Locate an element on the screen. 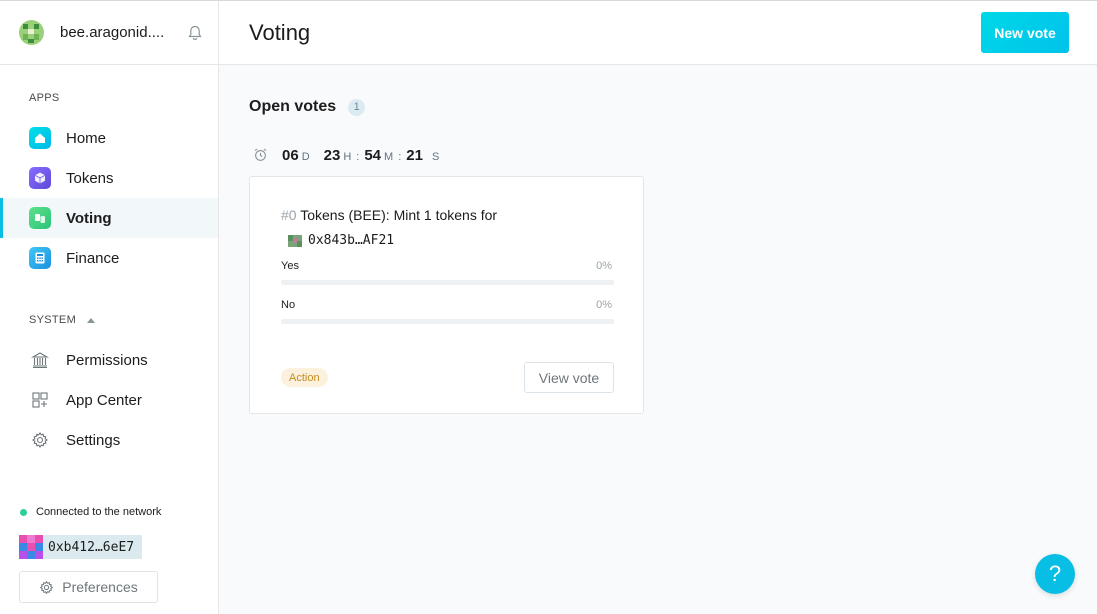 This screenshot has height=614, width=1097. alarm-clock-icon is located at coordinates (260, 154).